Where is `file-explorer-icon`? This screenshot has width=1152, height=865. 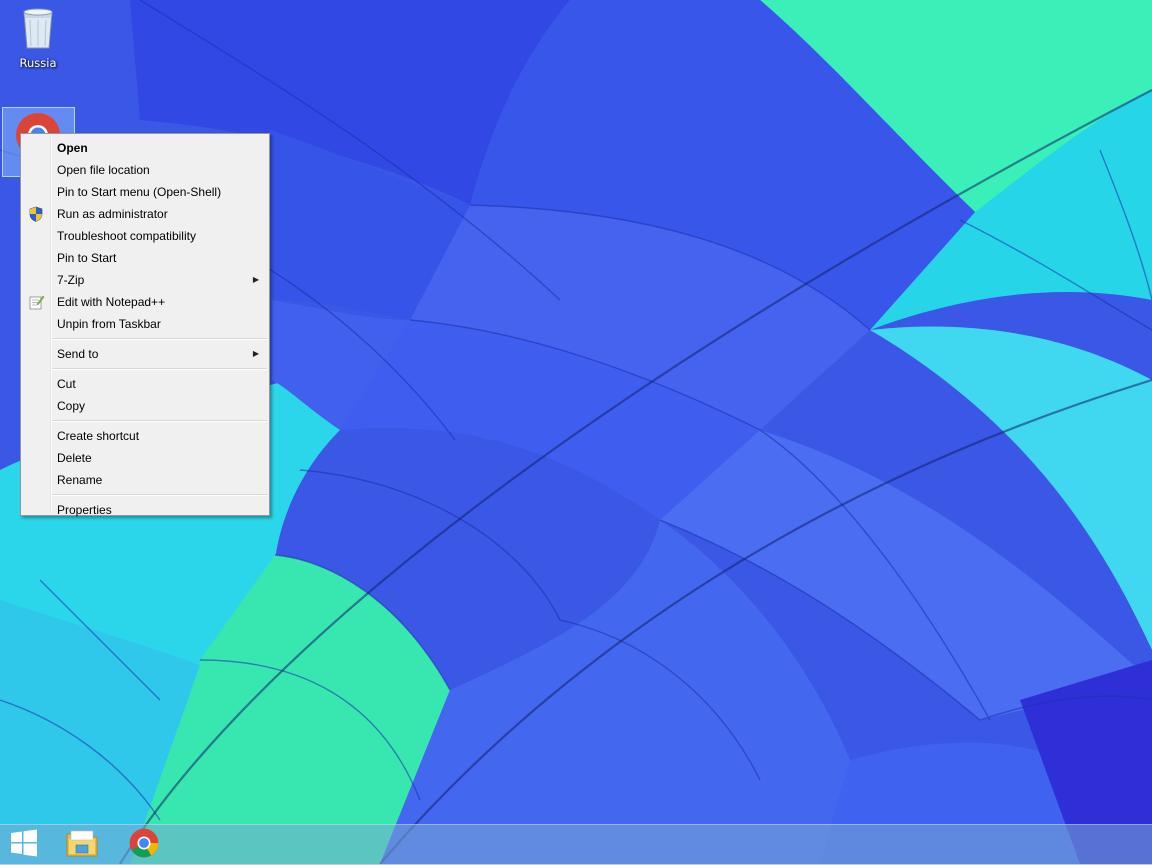
file-explorer-icon is located at coordinates (82, 845).